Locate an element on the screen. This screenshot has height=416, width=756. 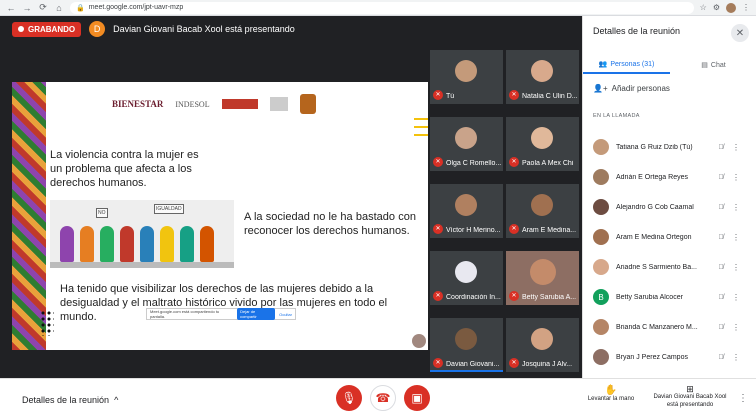
participant-row: Aram E Medina Ortegon 🎙̸ ⋮ is located at coordinates (669, 237).